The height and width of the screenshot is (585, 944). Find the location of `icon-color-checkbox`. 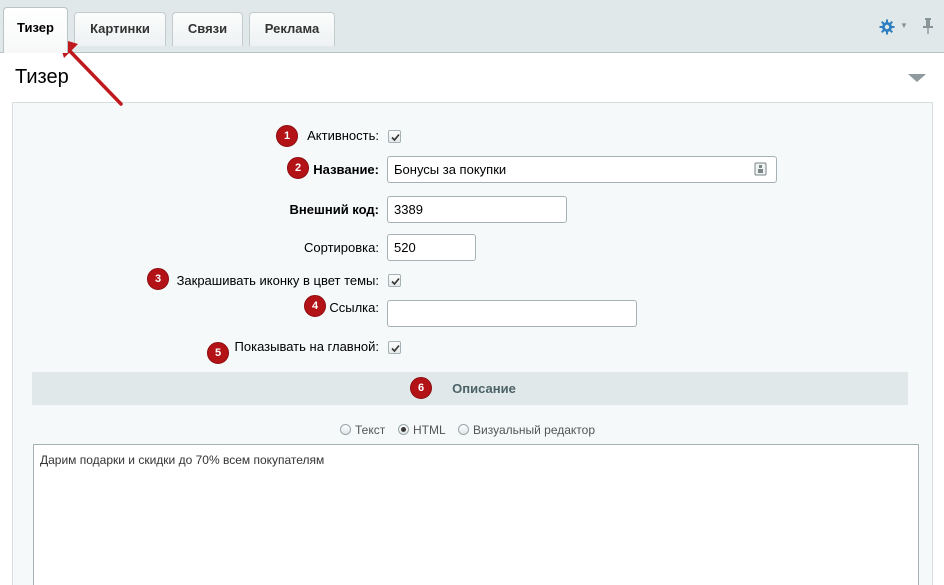

icon-color-checkbox is located at coordinates (394, 280).